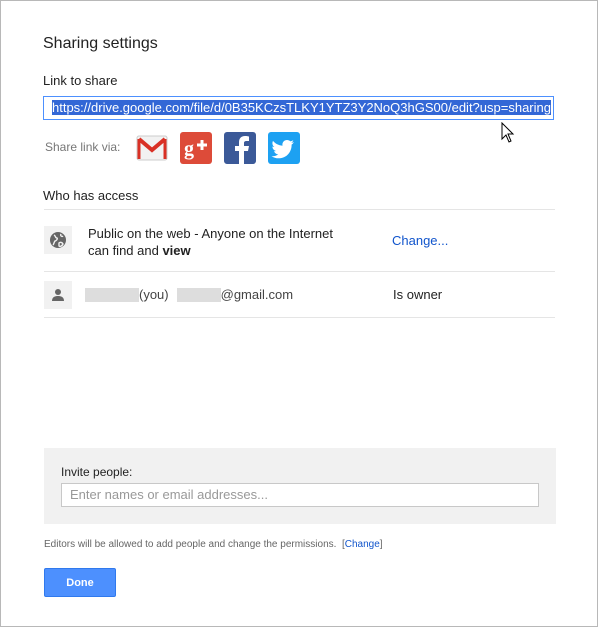  Describe the element at coordinates (80, 582) in the screenshot. I see `done-button: Done` at that location.